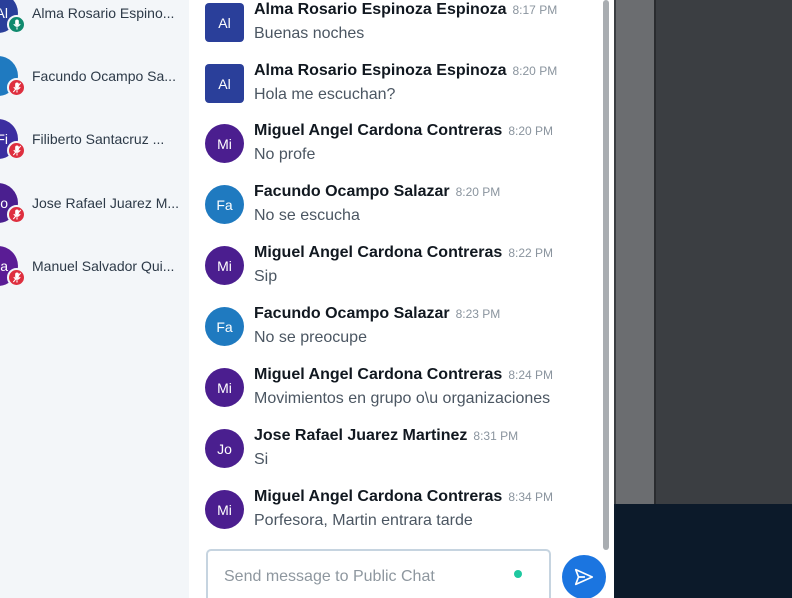  Describe the element at coordinates (531, 497) in the screenshot. I see `message-timestamp: 8:34 PM` at that location.